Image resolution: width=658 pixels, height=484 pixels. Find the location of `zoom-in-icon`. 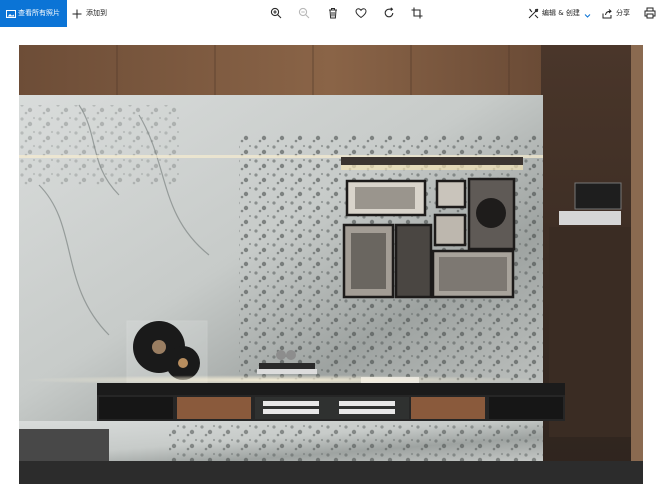

zoom-in-icon is located at coordinates (276, 13).